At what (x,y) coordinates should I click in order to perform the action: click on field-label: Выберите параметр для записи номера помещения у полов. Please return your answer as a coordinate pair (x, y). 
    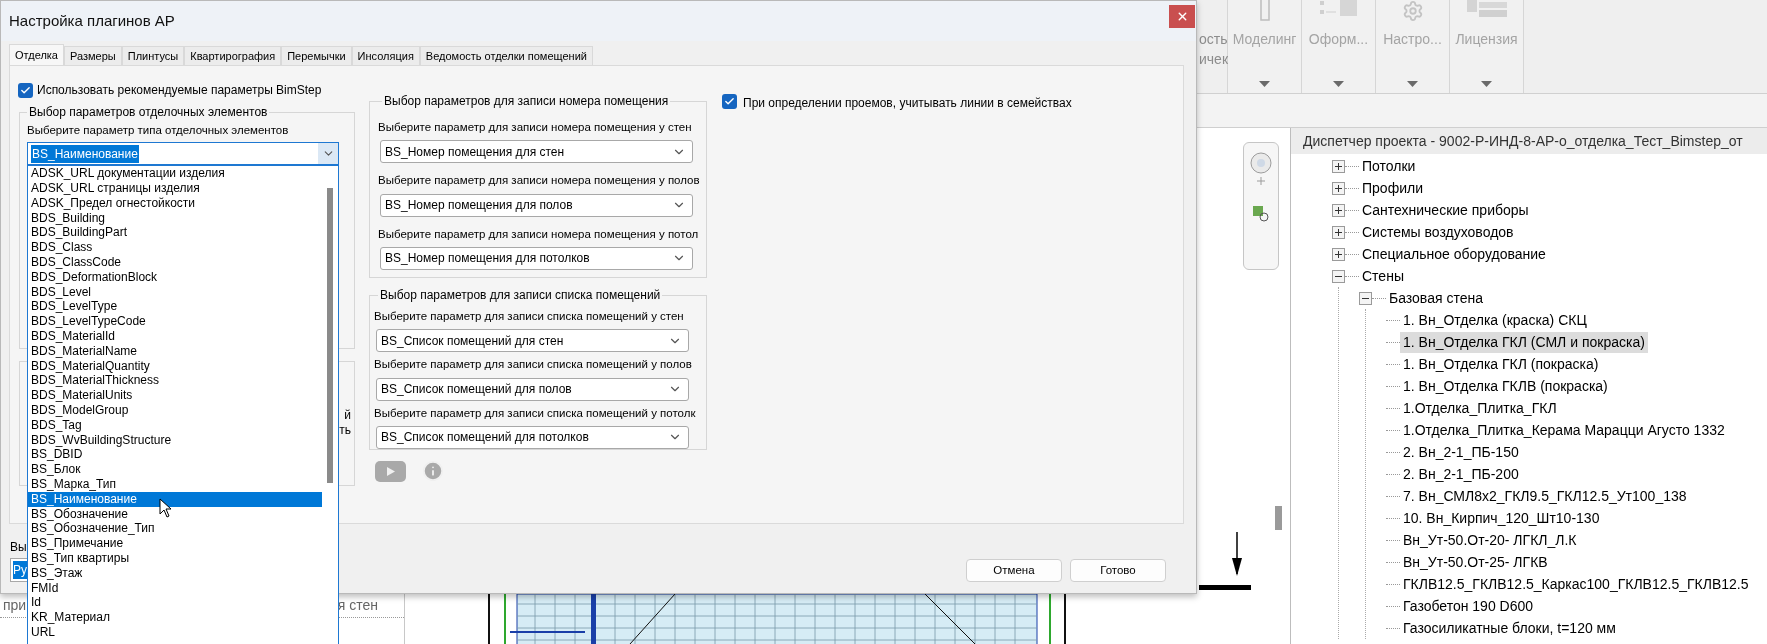
    Looking at the image, I should click on (539, 181).